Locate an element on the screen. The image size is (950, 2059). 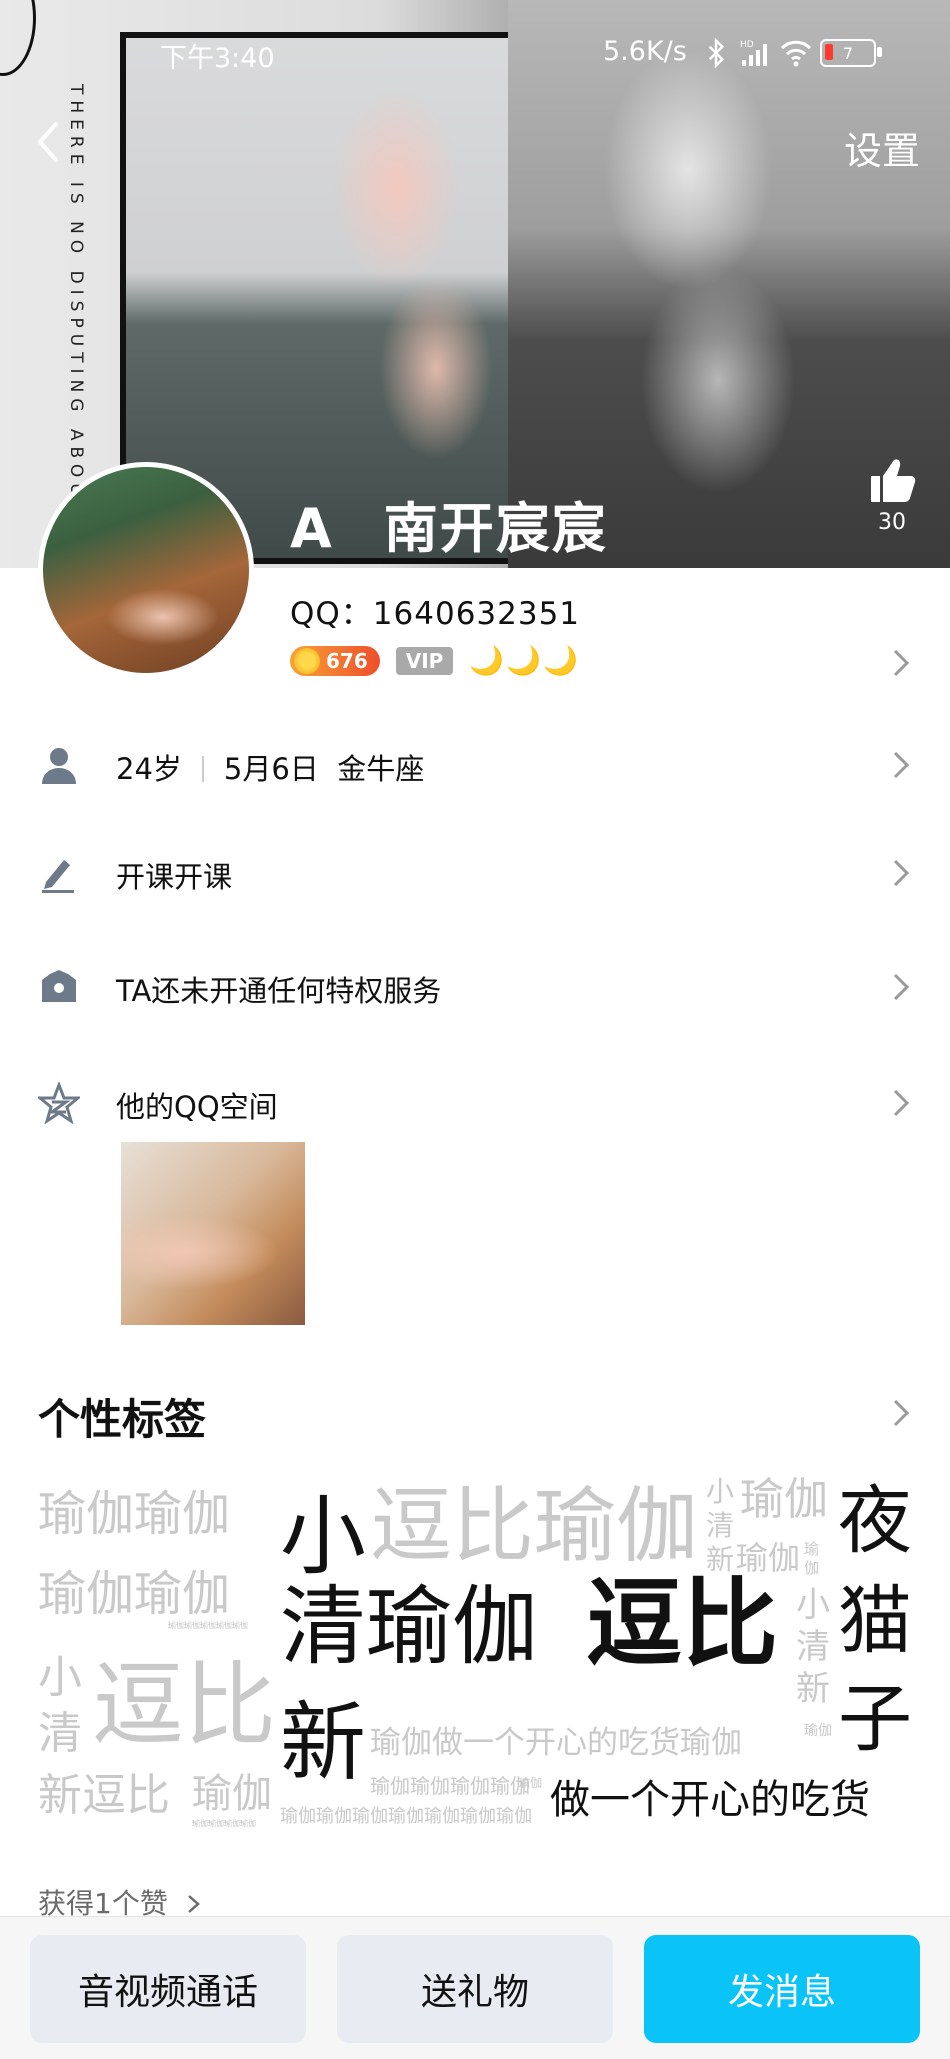
cover-decoration is located at coordinates (18, 38).